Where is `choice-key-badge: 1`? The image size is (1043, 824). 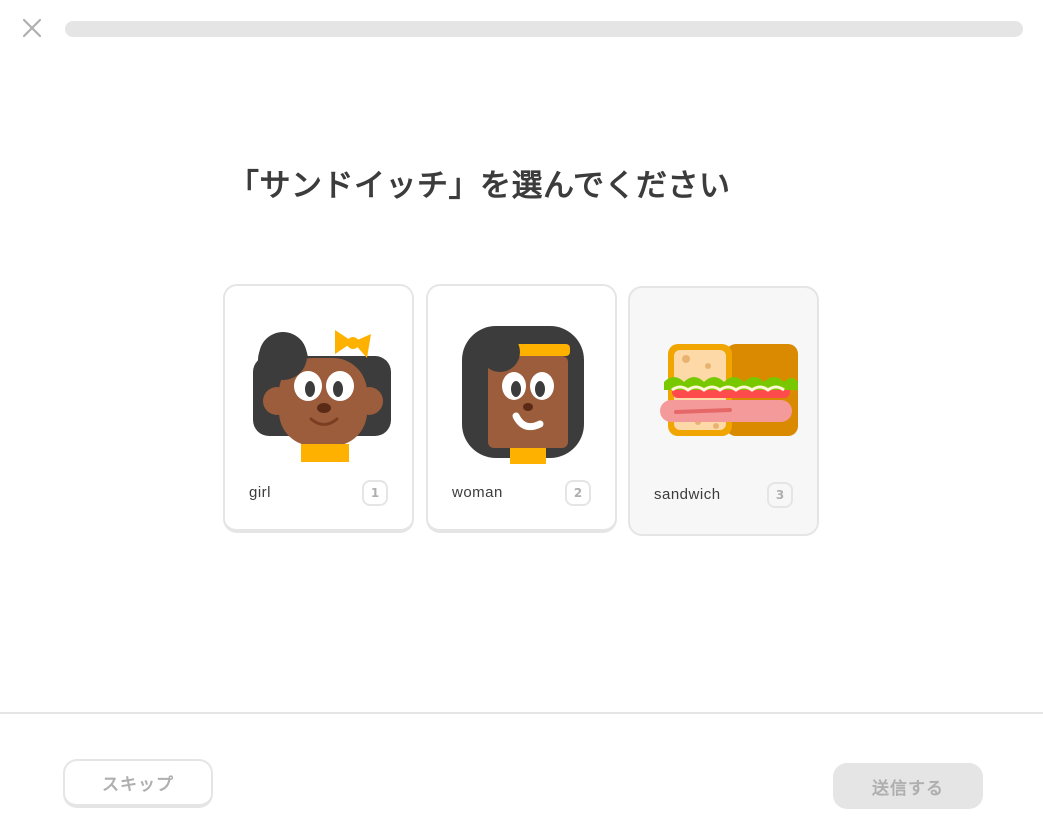
choice-key-badge: 1 is located at coordinates (375, 493).